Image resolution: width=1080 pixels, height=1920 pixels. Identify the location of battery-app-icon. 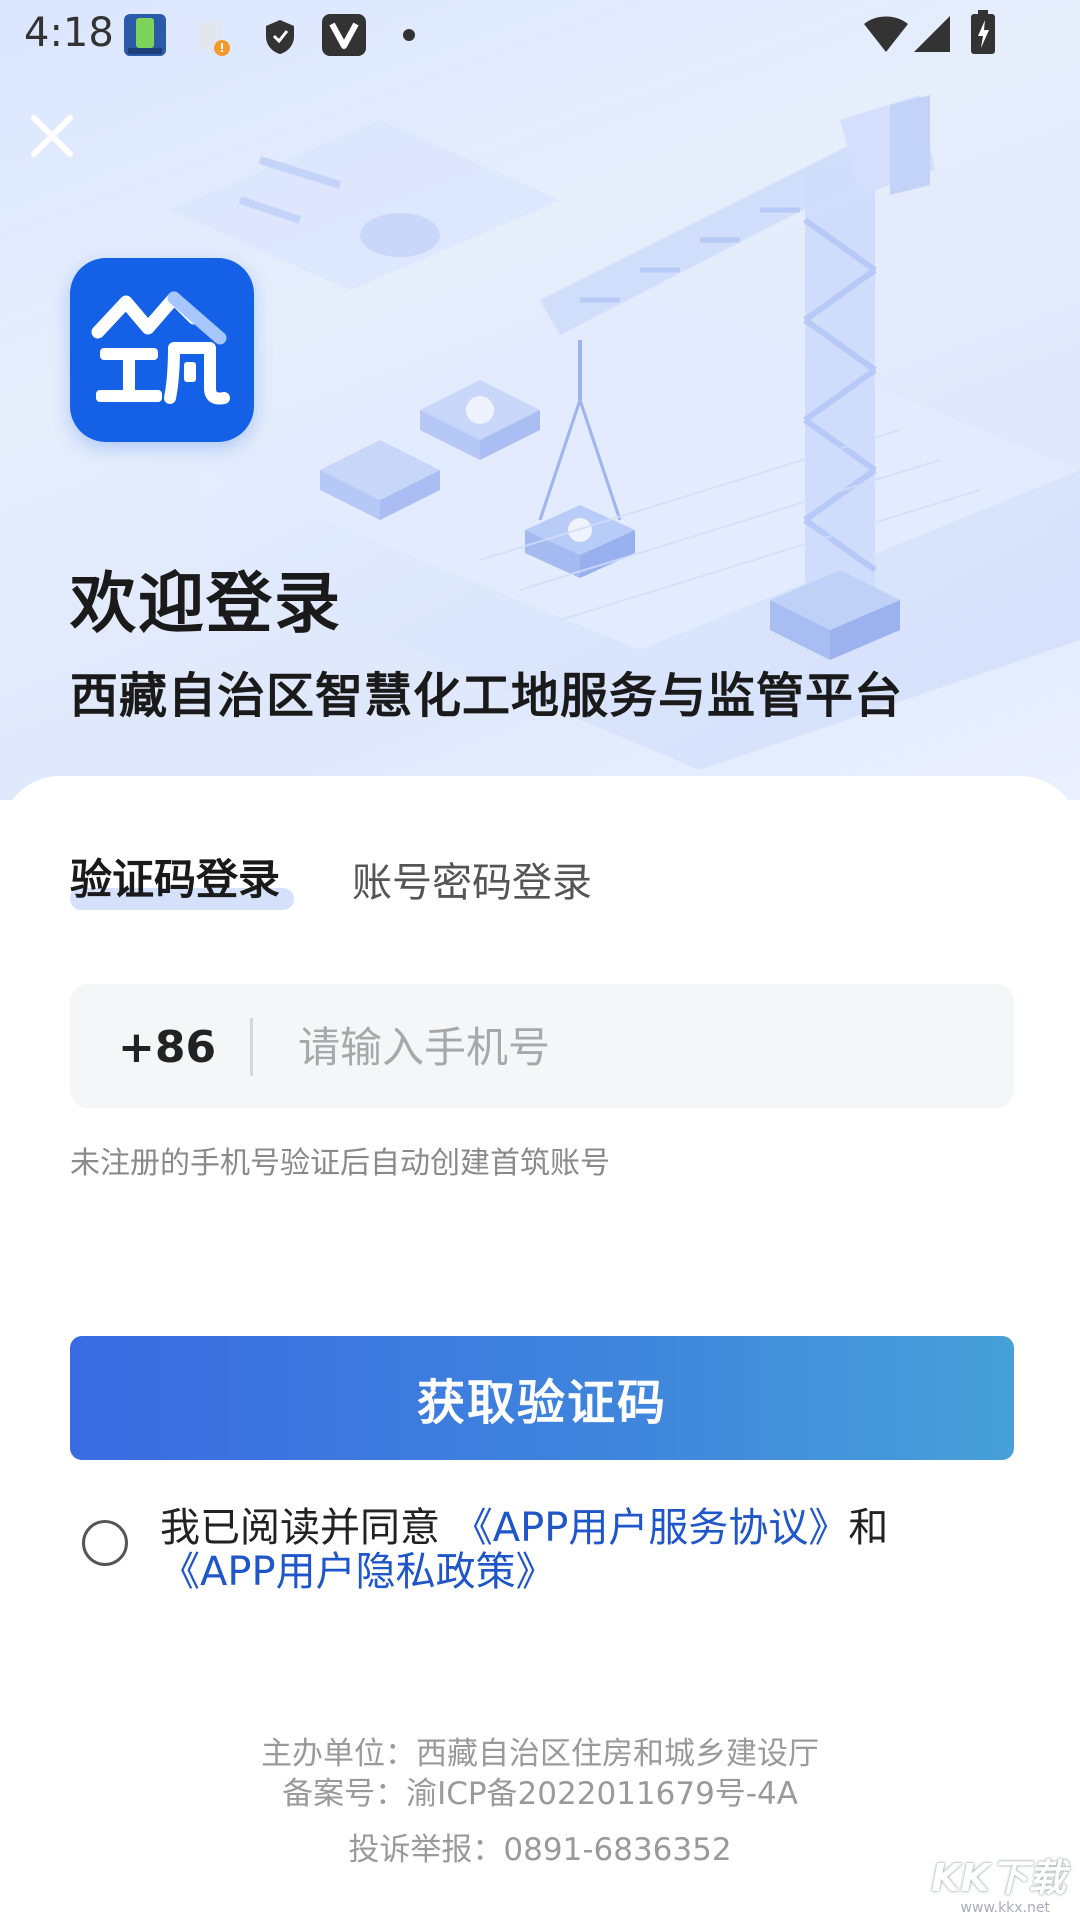
(145, 35).